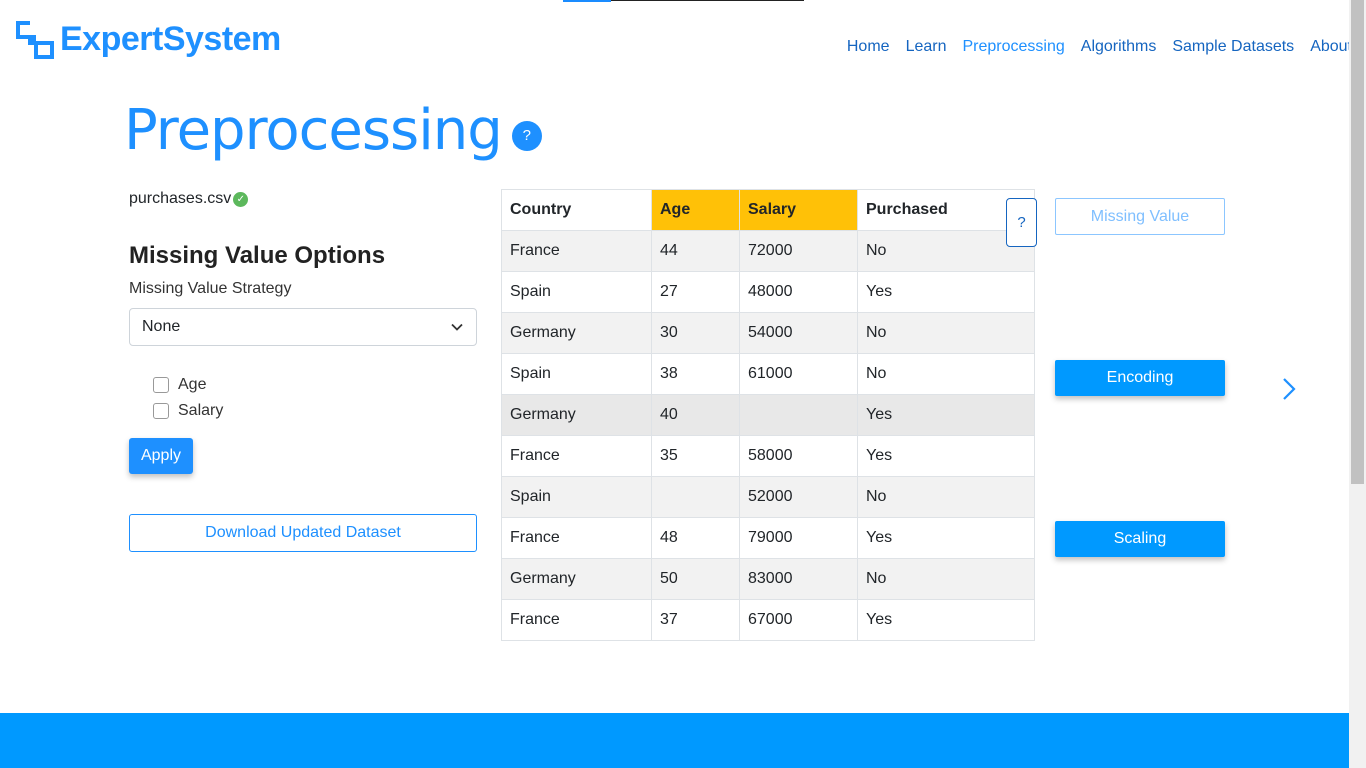  Describe the element at coordinates (695, 251) in the screenshot. I see `cell-age: 44` at that location.